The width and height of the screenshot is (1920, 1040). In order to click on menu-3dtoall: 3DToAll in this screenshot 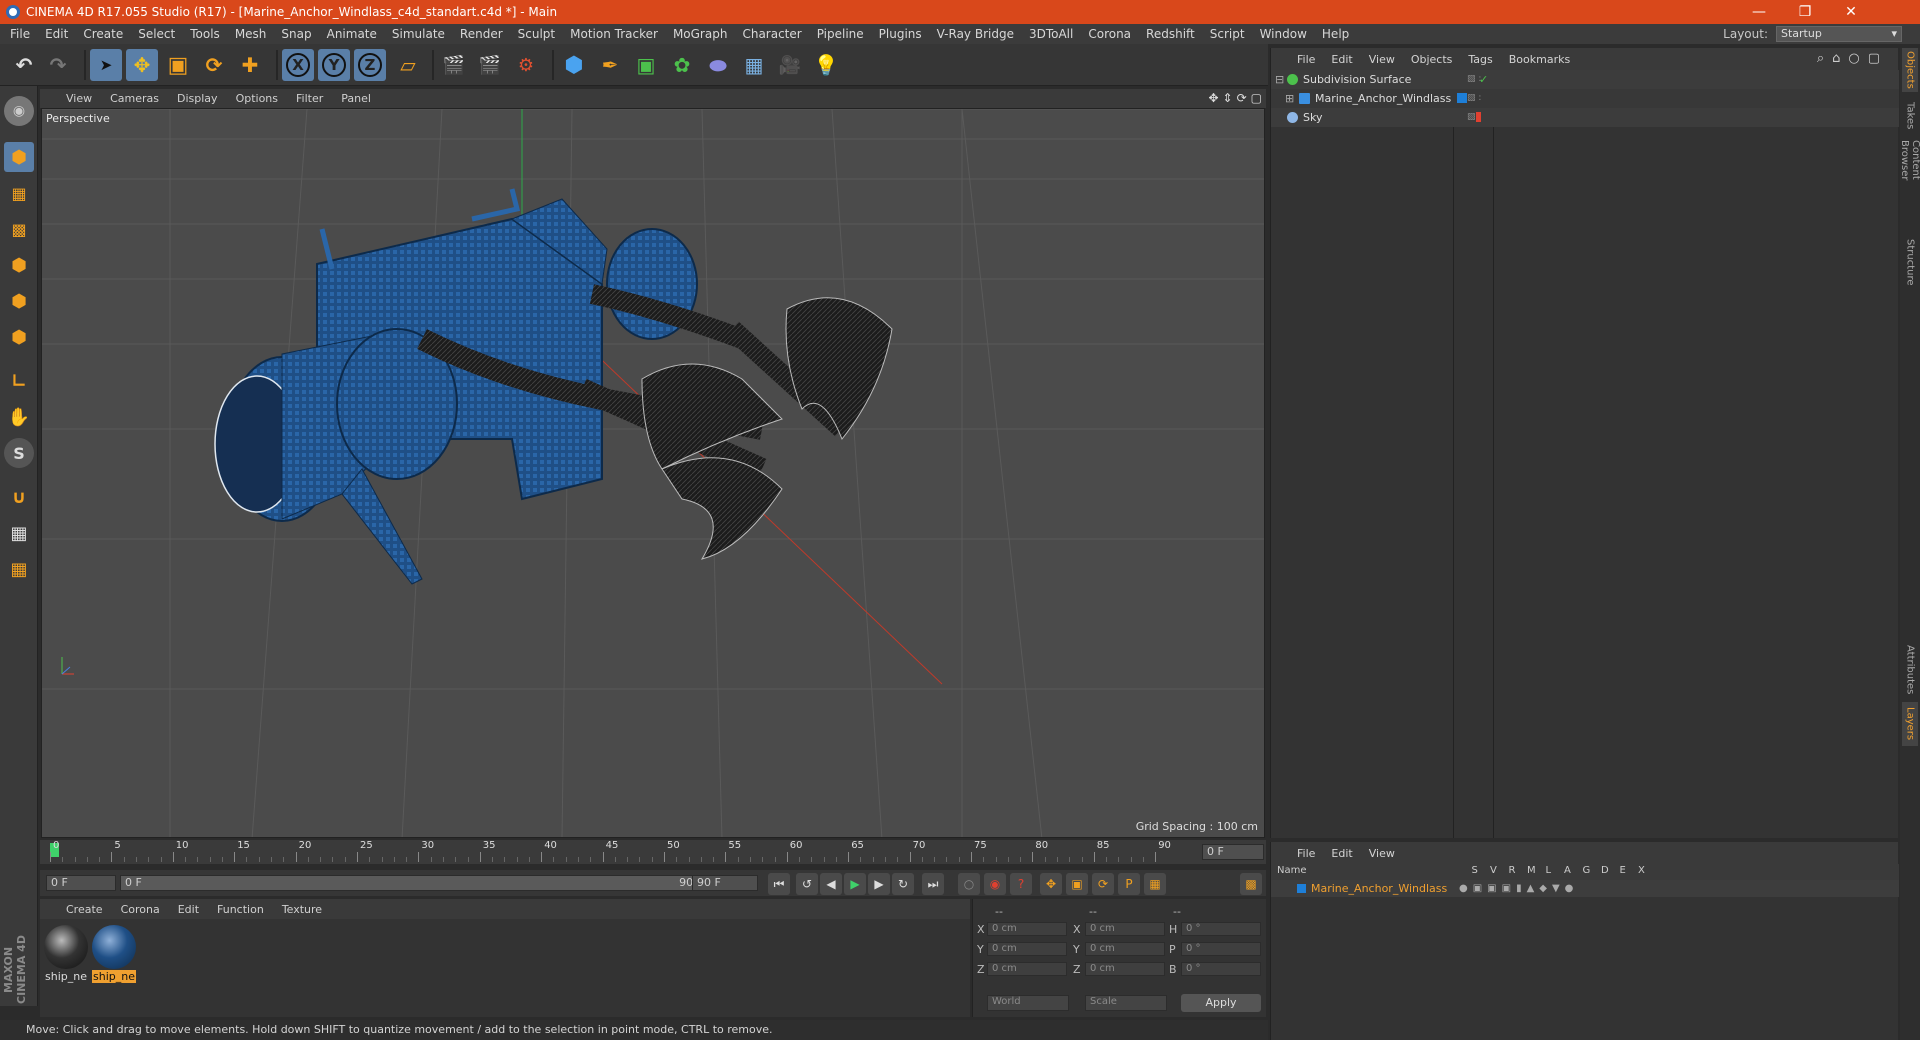, I will do `click(1051, 34)`.